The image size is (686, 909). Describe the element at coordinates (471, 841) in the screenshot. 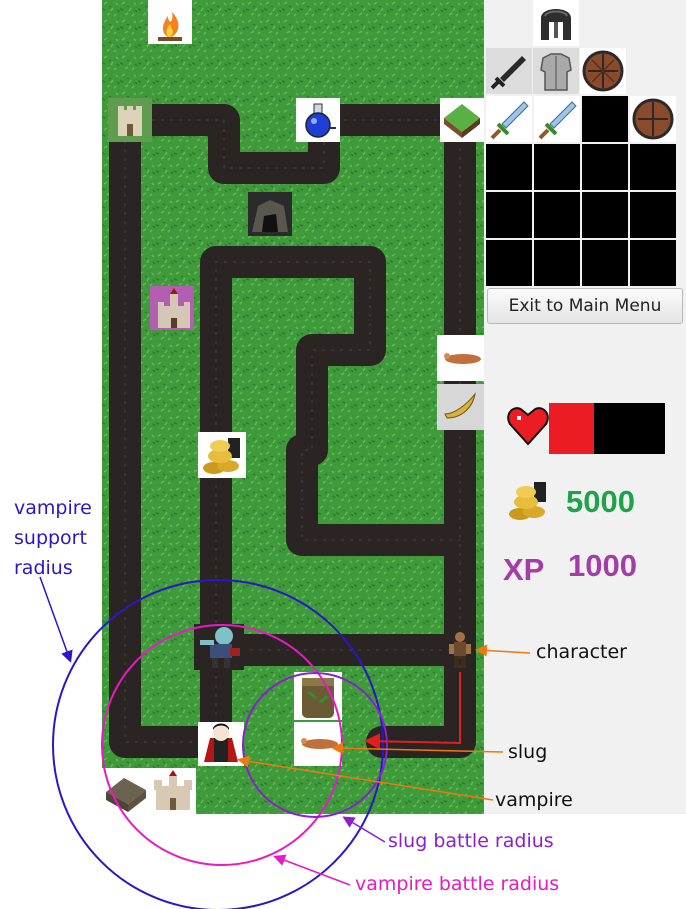

I see `slug-battle-radius-label: slug battle radius` at that location.